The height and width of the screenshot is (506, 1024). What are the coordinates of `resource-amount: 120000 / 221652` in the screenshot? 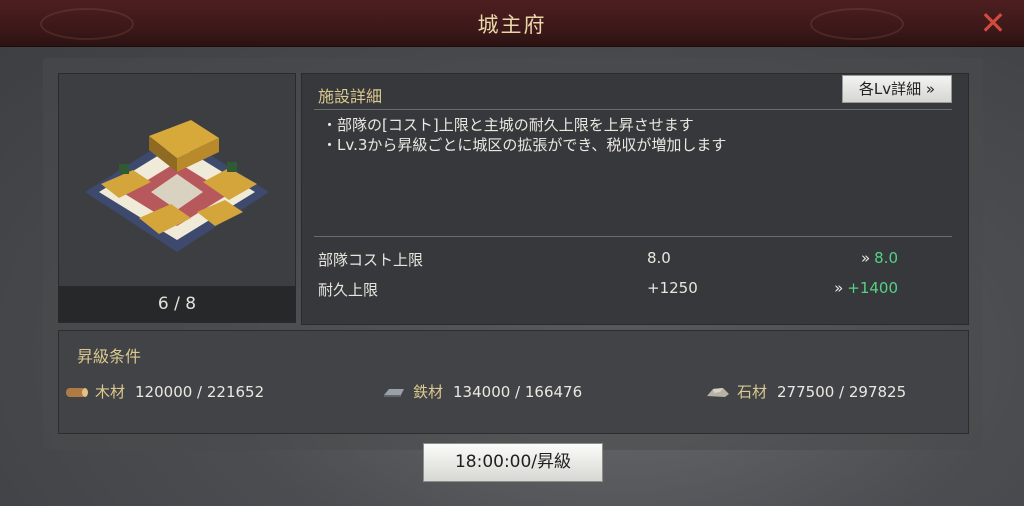 It's located at (200, 391).